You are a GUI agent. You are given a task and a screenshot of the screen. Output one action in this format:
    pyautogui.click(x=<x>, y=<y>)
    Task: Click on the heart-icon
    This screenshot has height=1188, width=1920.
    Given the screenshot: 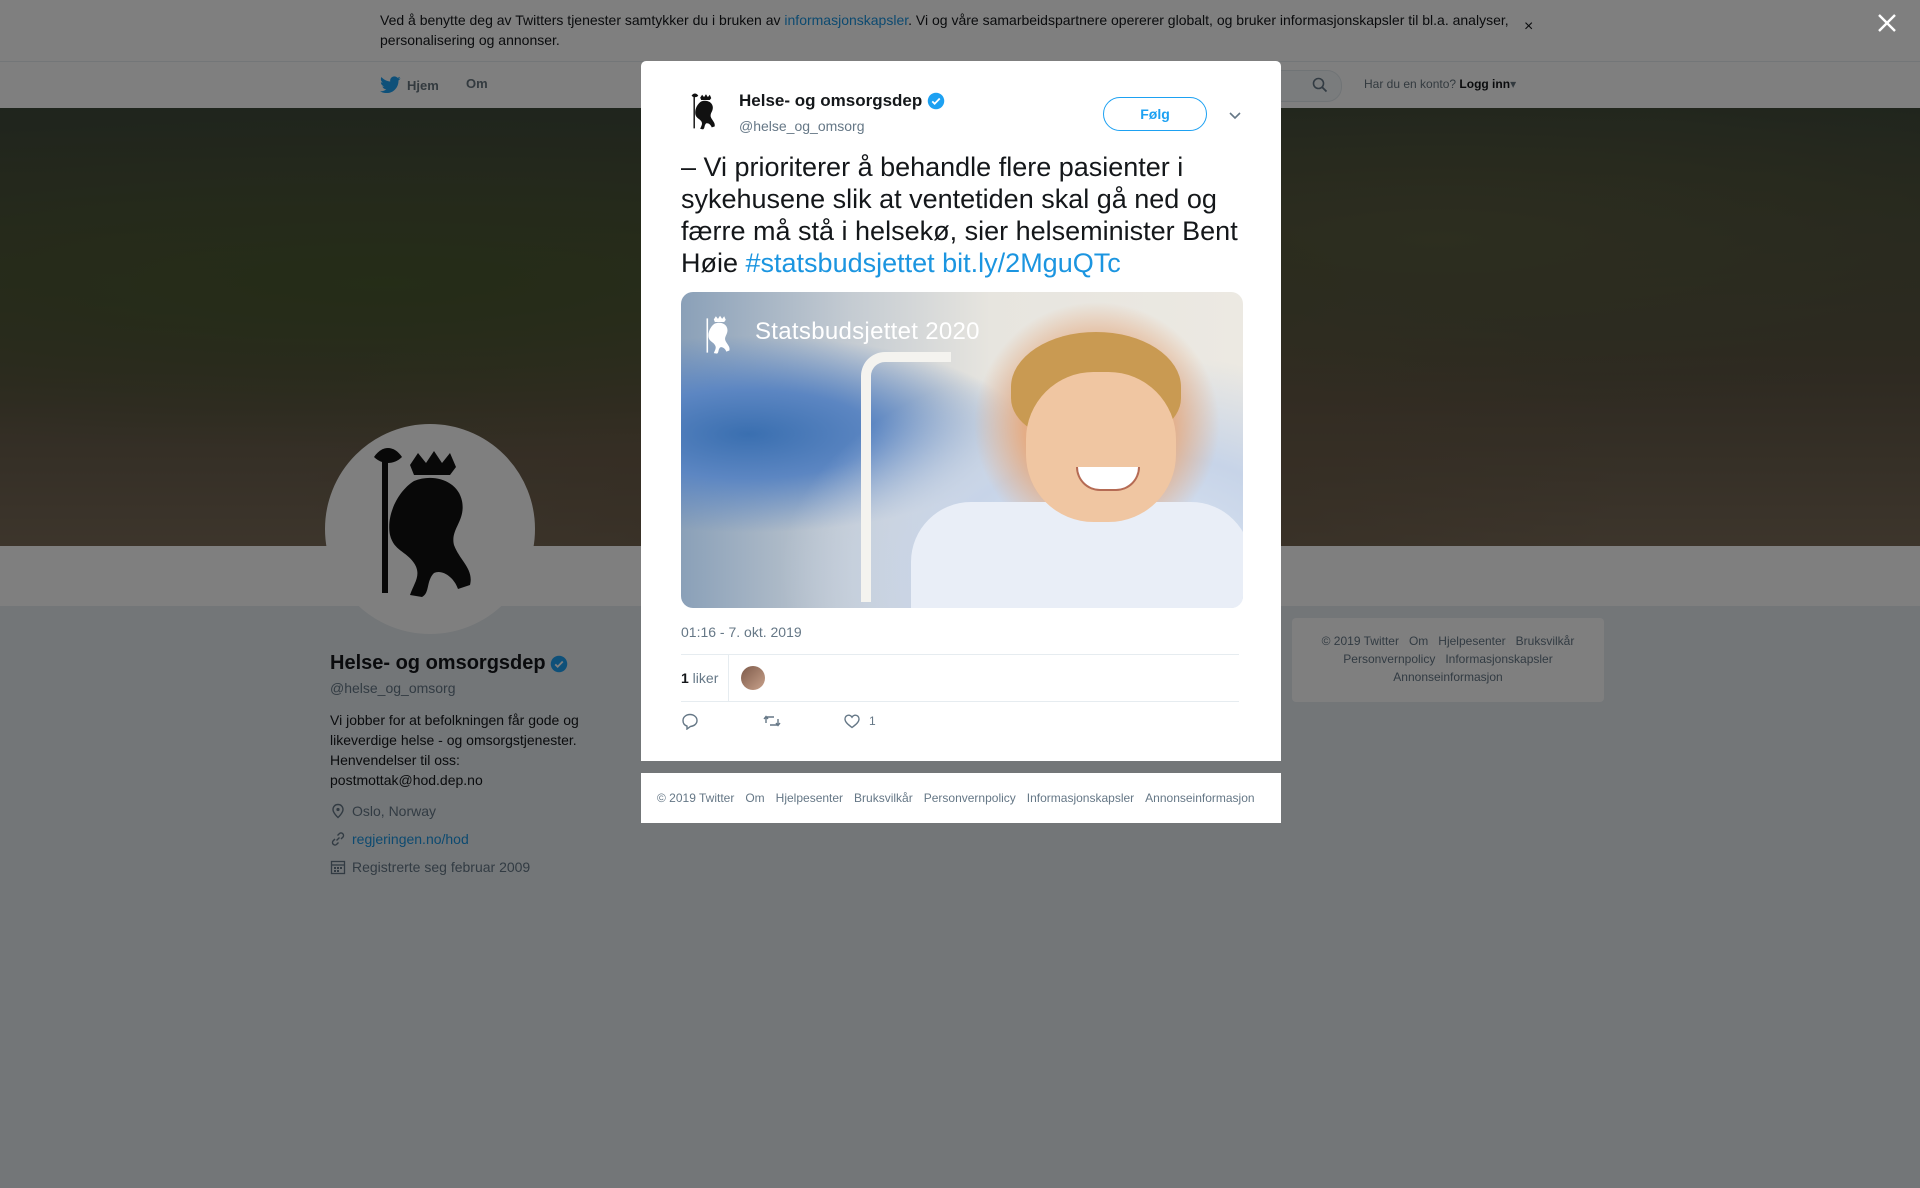 What is the action you would take?
    pyautogui.click(x=852, y=721)
    